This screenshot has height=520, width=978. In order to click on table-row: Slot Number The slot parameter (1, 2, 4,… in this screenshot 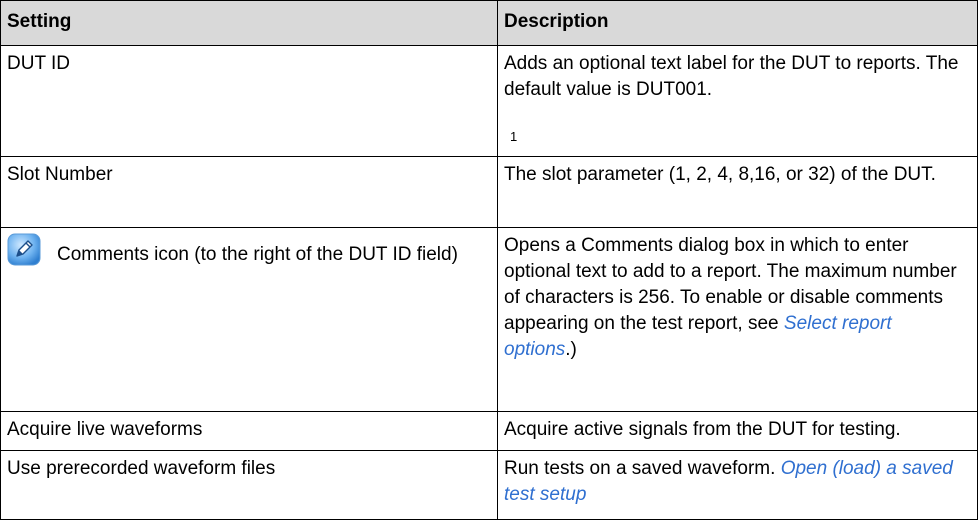, I will do `click(489, 192)`.